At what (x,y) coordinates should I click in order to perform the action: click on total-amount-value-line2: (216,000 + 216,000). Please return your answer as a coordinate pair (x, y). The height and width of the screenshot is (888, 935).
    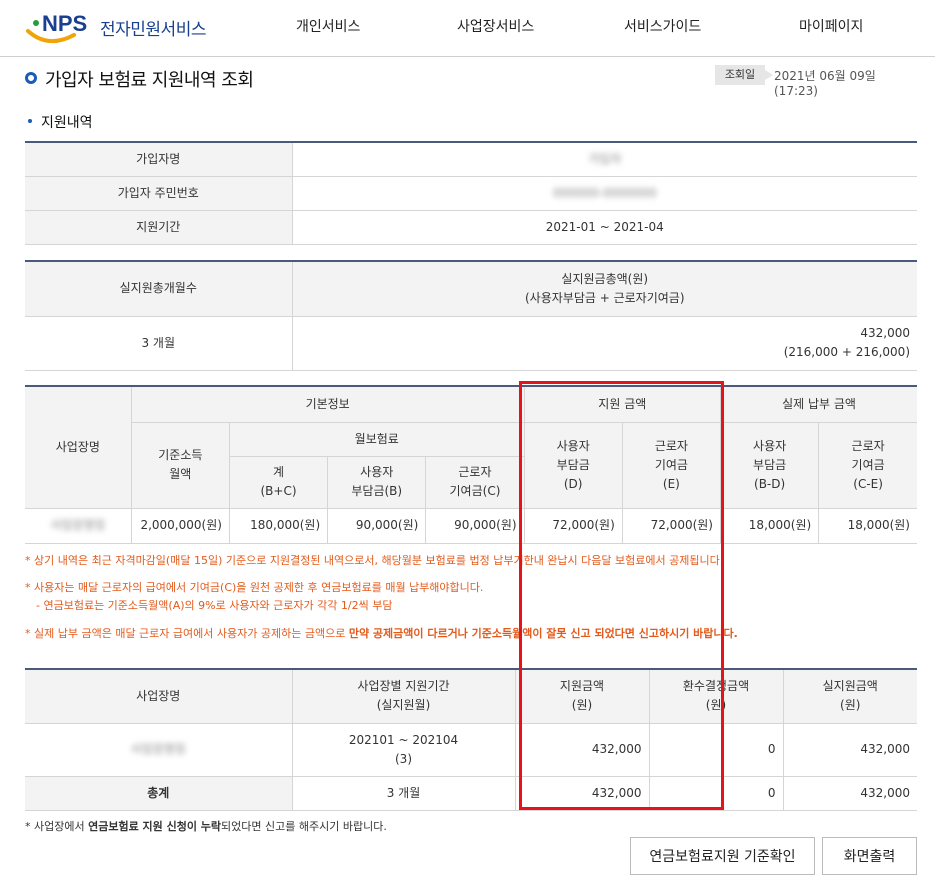
    Looking at the image, I should click on (846, 352).